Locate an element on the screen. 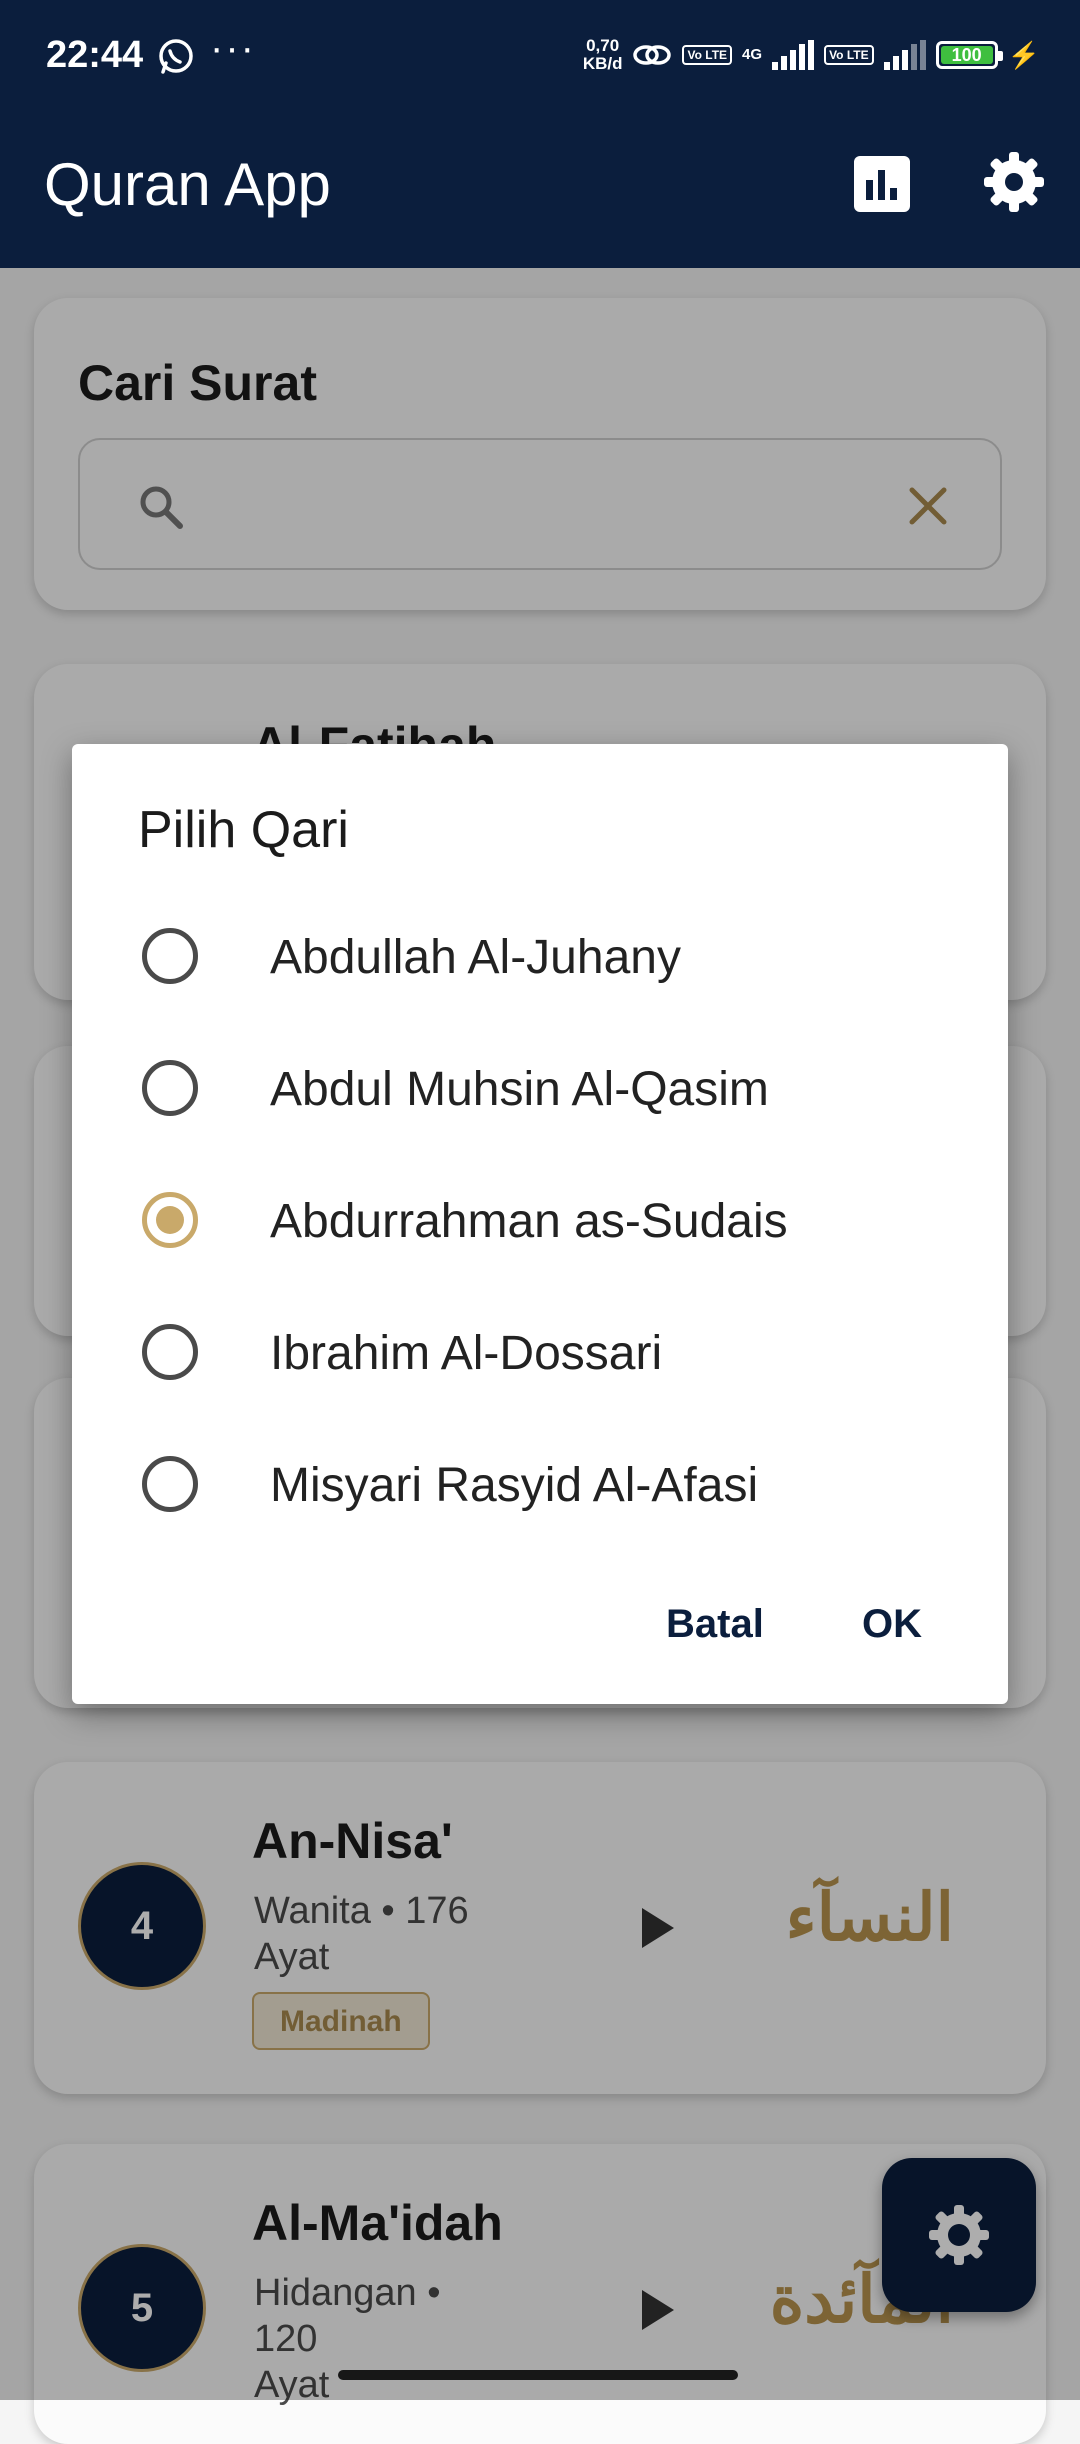 The height and width of the screenshot is (2444, 1080). app-title: Quran App is located at coordinates (187, 184).